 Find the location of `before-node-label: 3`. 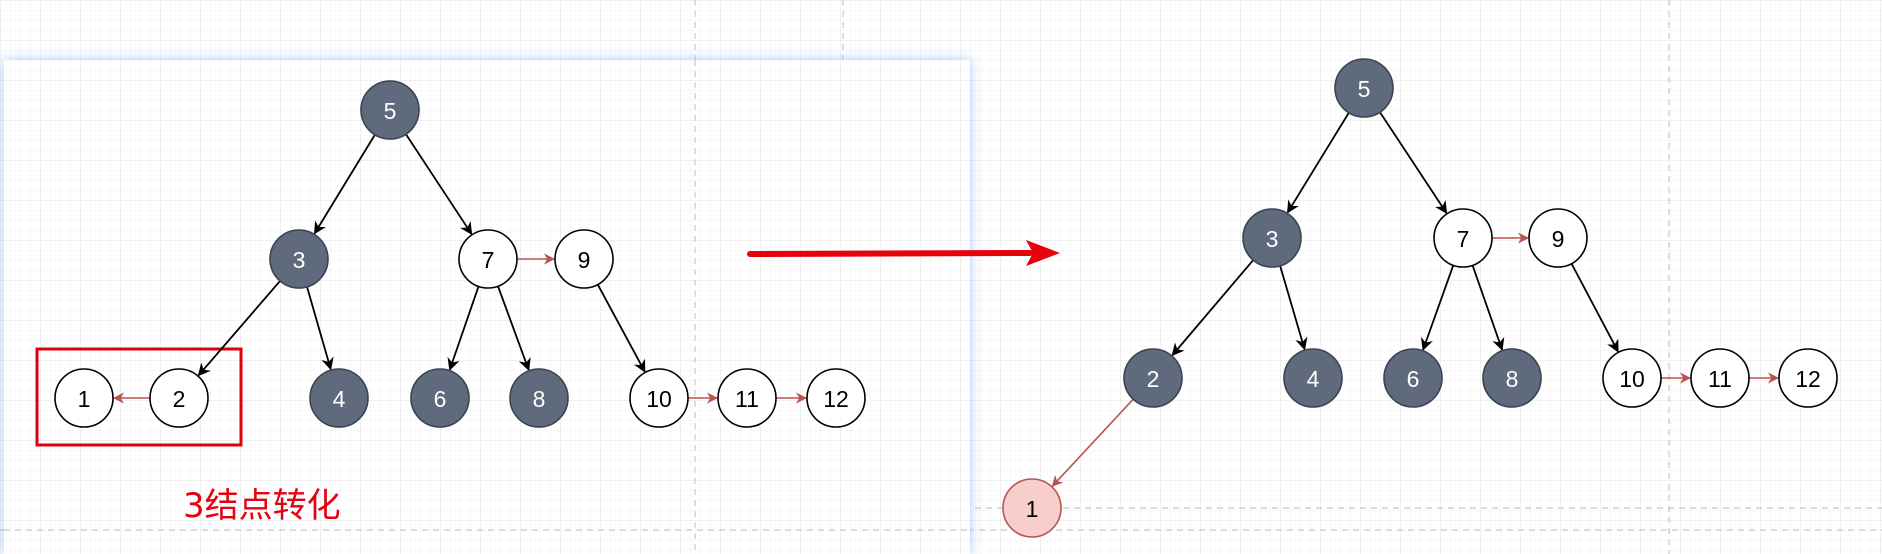

before-node-label: 3 is located at coordinates (299, 260).